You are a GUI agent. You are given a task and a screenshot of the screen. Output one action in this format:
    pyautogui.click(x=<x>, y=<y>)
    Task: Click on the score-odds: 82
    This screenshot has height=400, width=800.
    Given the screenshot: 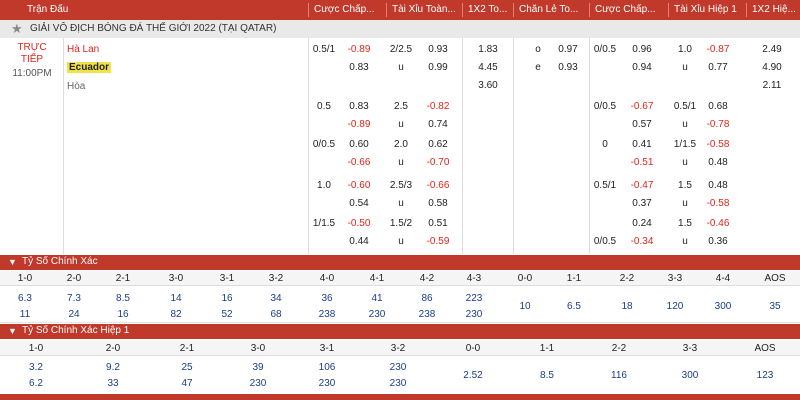 What is the action you would take?
    pyautogui.click(x=176, y=314)
    